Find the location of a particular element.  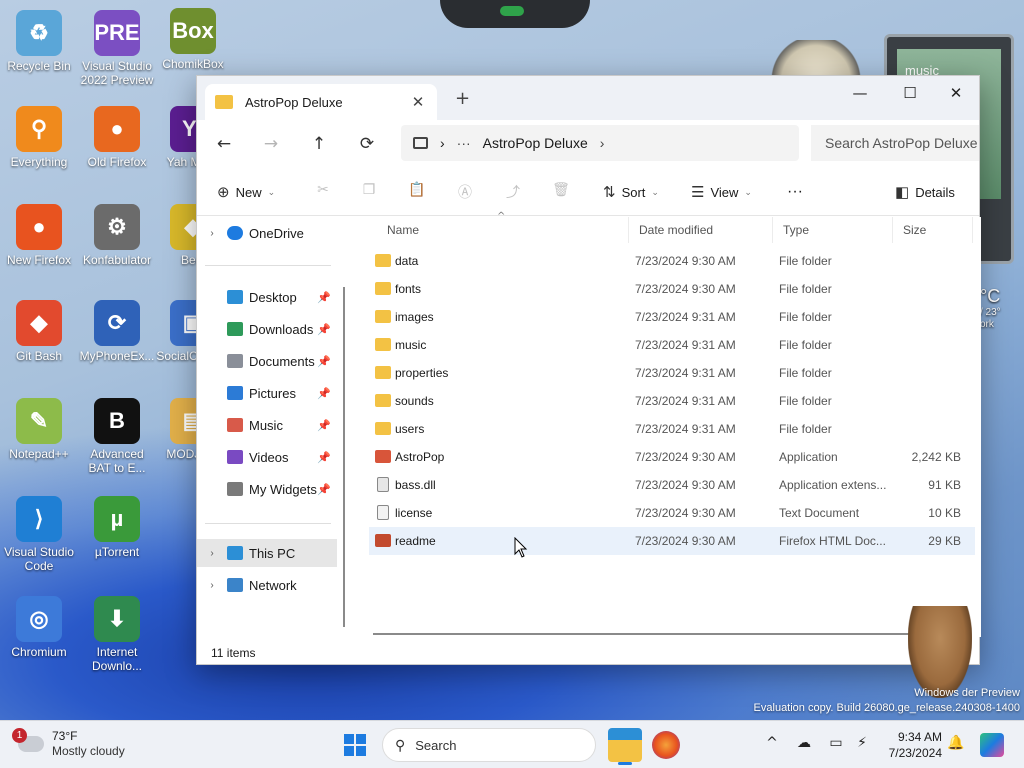

address-chevron-icon: › is located at coordinates (442, 143).